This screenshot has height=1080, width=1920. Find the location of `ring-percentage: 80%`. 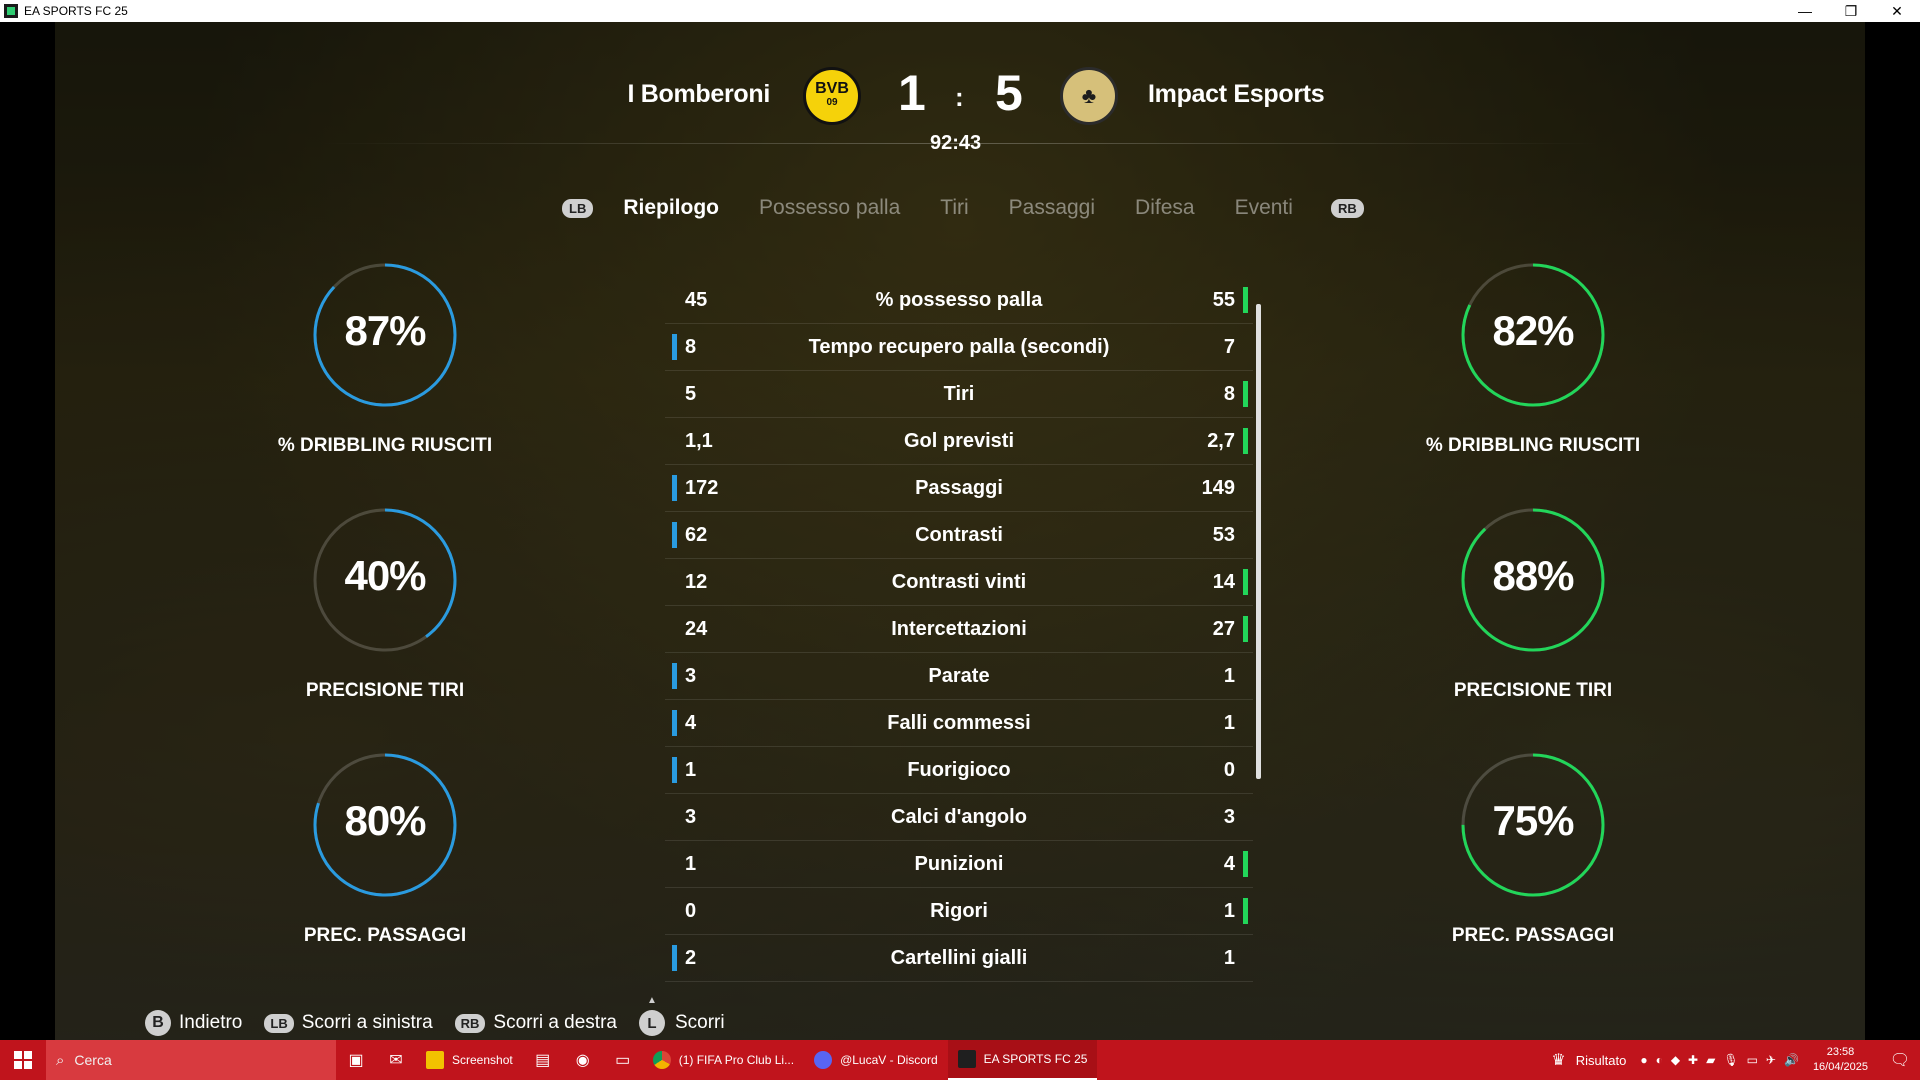

ring-percentage: 80% is located at coordinates (385, 820).